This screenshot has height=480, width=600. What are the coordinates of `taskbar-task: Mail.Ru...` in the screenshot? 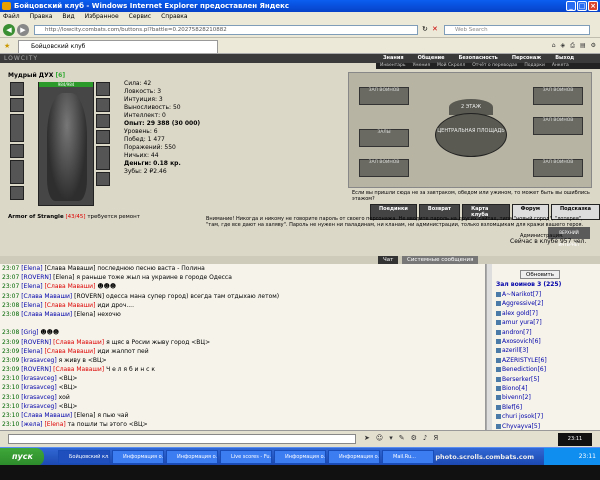 It's located at (408, 457).